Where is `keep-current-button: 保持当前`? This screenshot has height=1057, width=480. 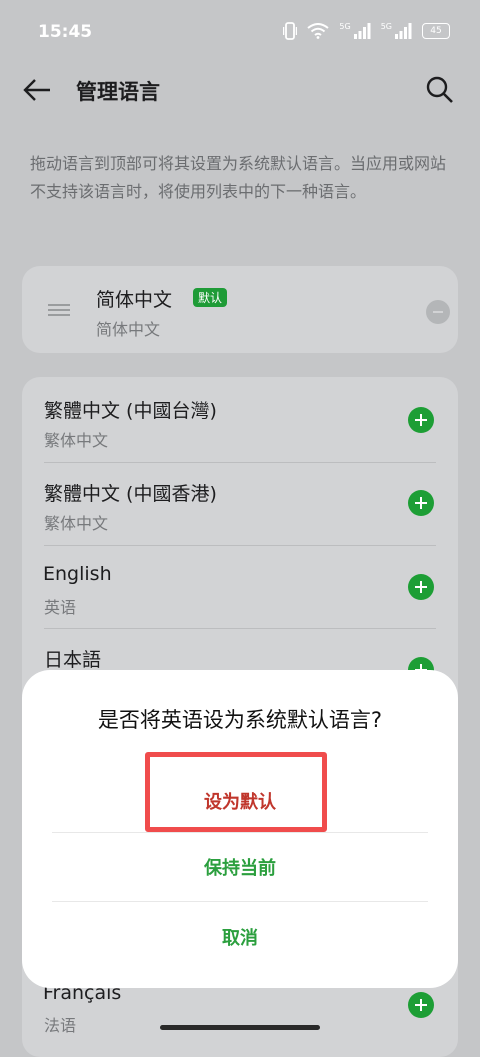
keep-current-button: 保持当前 is located at coordinates (240, 867).